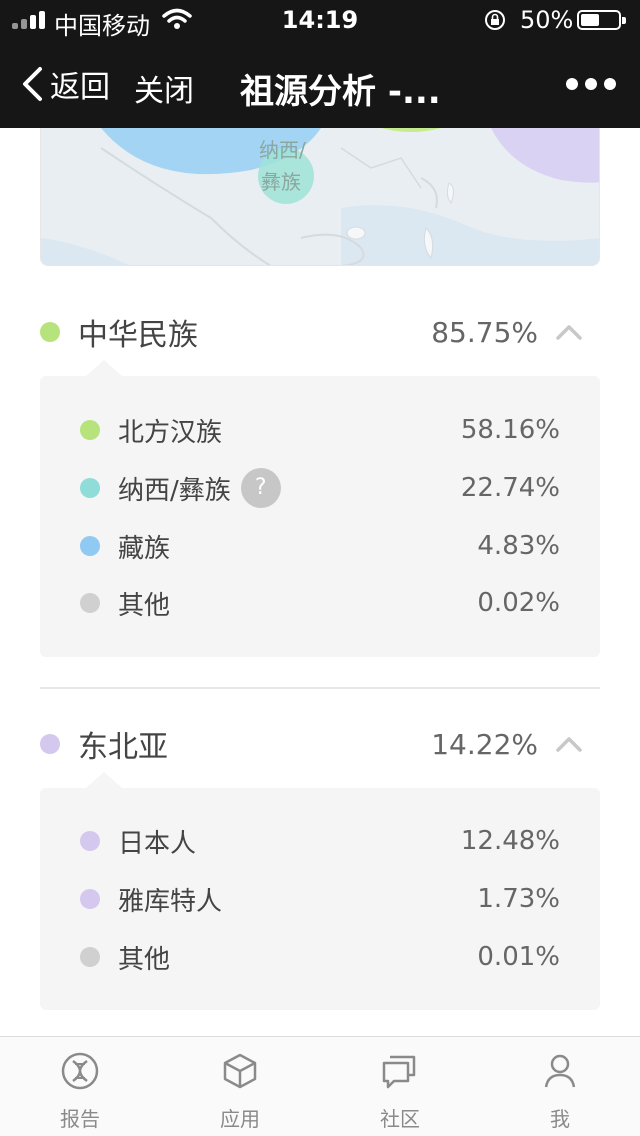  Describe the element at coordinates (495, 20) in the screenshot. I see `orientation-lock-icon` at that location.